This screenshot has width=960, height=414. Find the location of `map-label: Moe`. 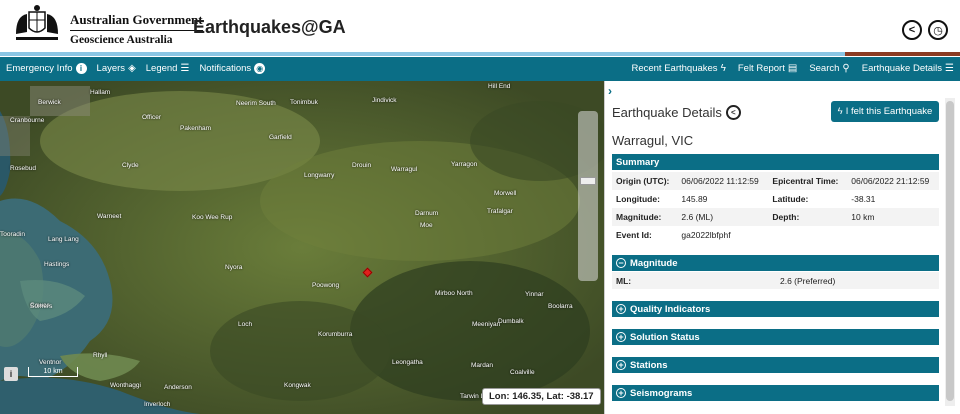

map-label: Moe is located at coordinates (426, 225).